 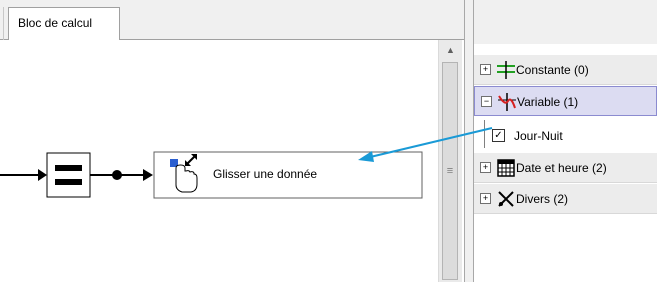 What do you see at coordinates (55, 23) in the screenshot?
I see `tab-label: Bloc de calcul` at bounding box center [55, 23].